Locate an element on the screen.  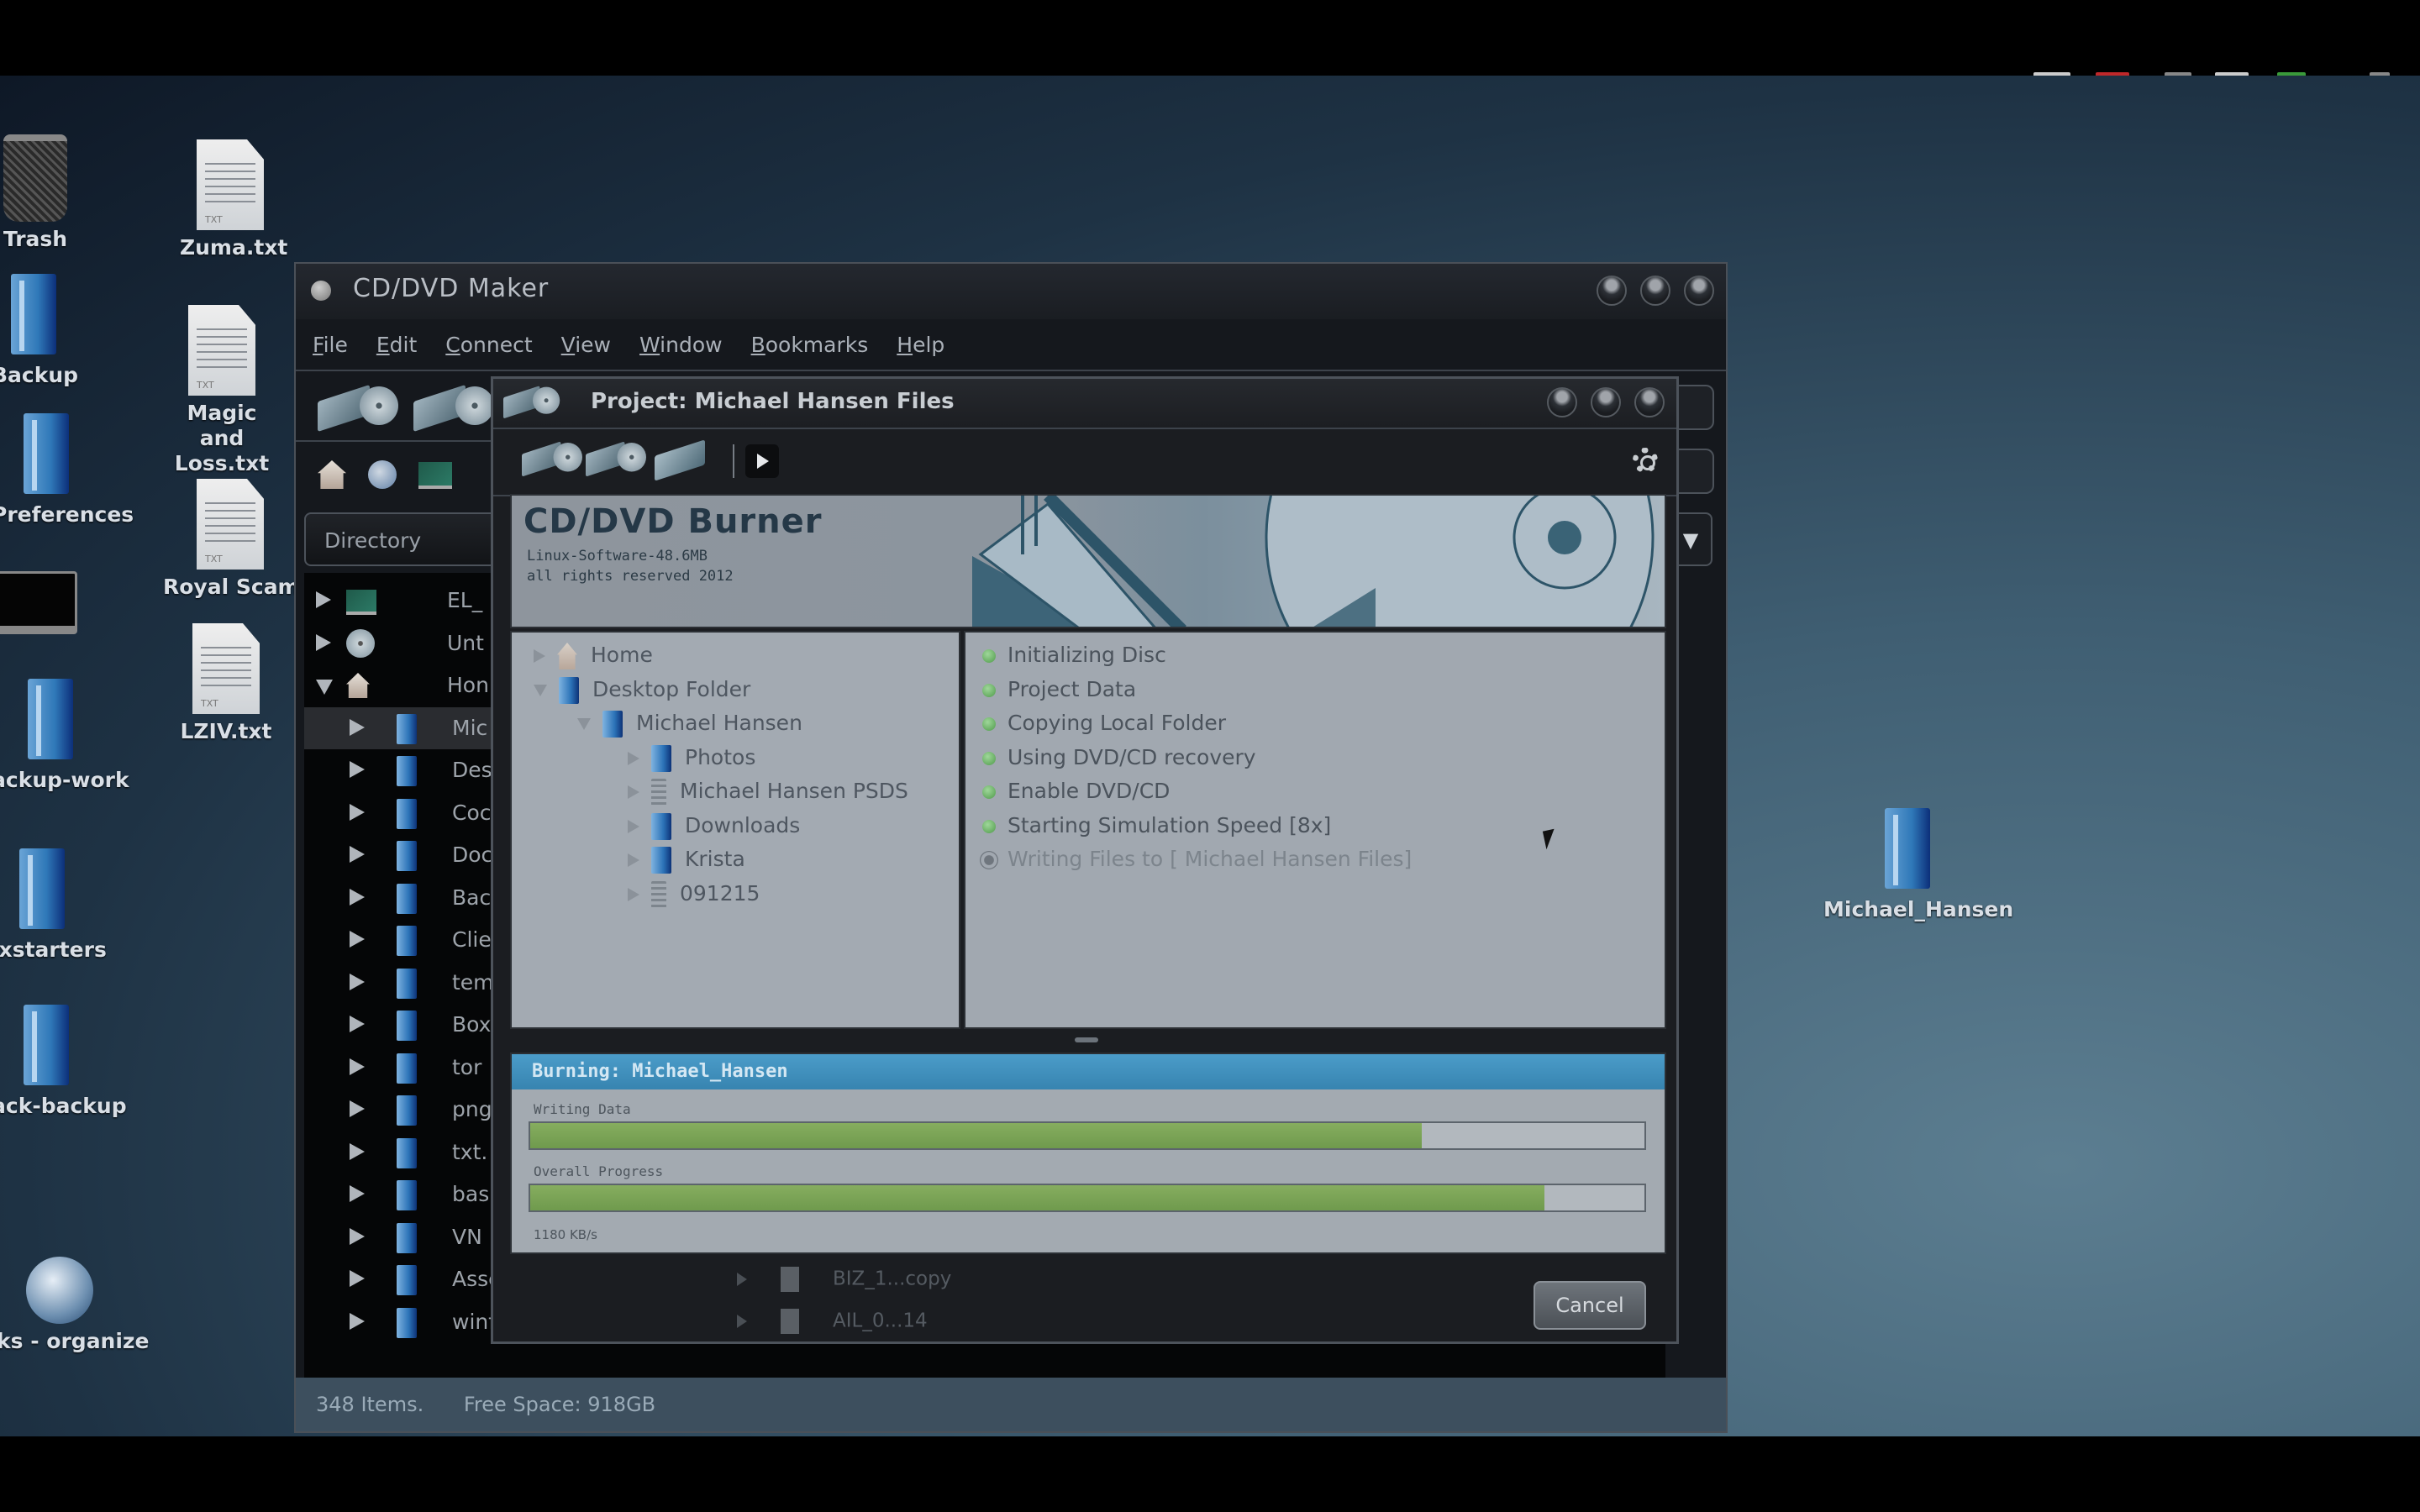
file-row: BIZ_1...copy is located at coordinates (844, 1279).